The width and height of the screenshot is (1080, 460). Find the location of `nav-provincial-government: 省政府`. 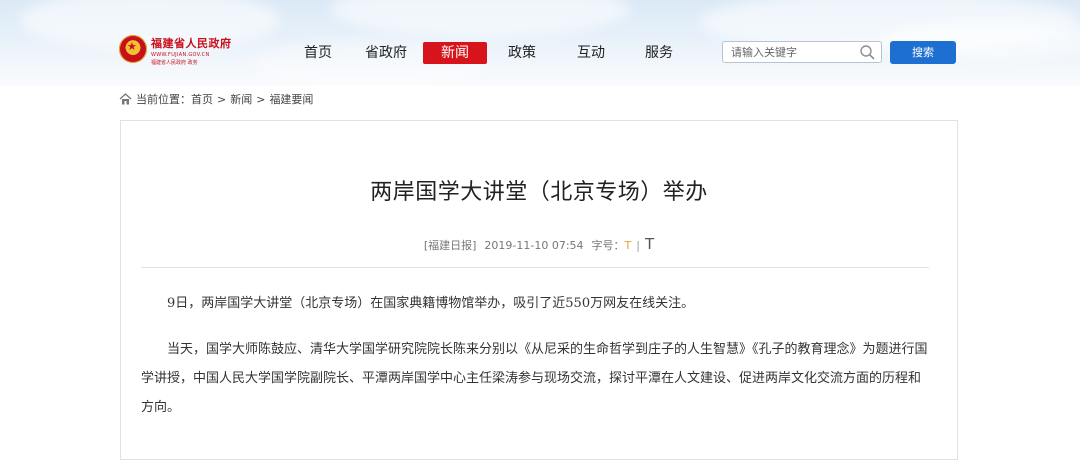

nav-provincial-government: 省政府 is located at coordinates (386, 53).